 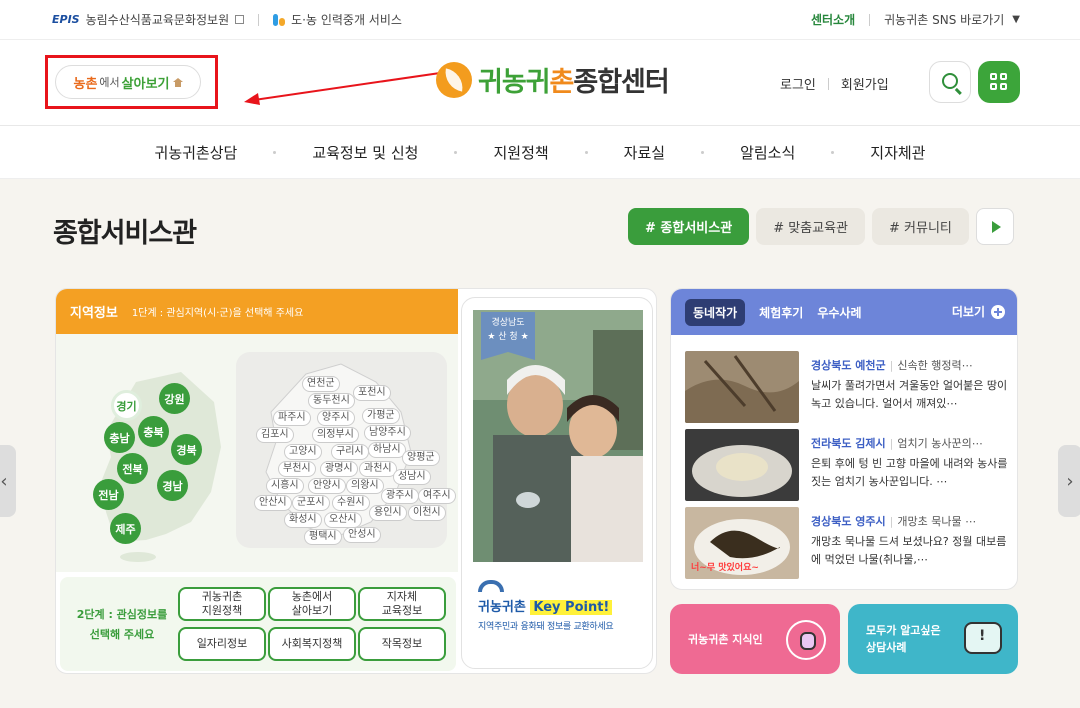 I want to click on site-header: 농촌 에서 살아보기 귀농귀촌종합센터 로그인 회원가입, so click(x=540, y=83).